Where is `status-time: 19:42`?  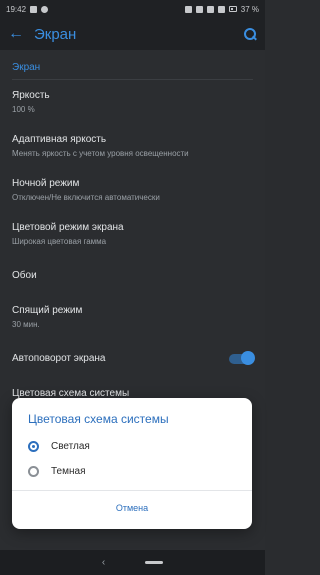
status-time: 19:42 is located at coordinates (16, 9).